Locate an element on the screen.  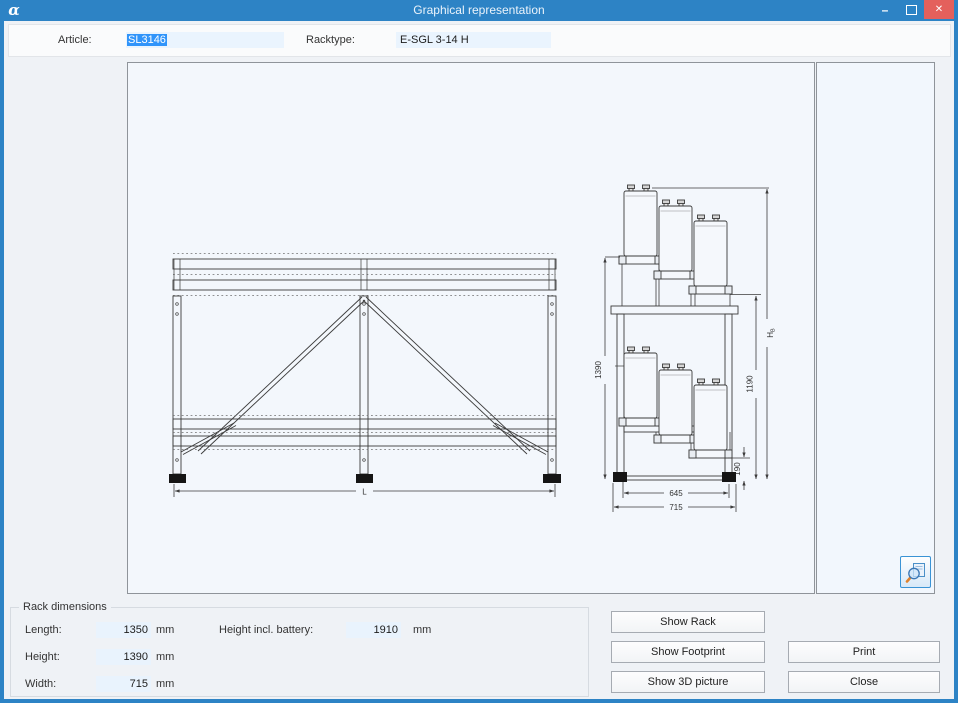
dim-height-total: 1390 is located at coordinates (598, 370).